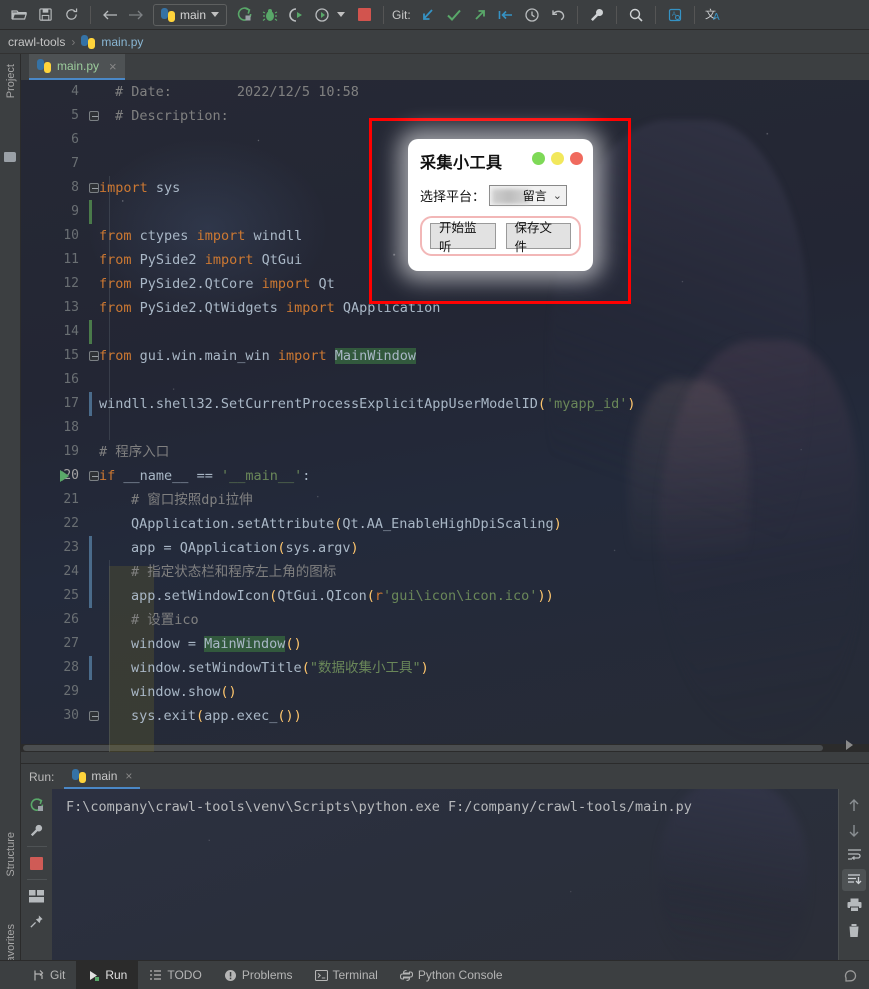  Describe the element at coordinates (538, 237) in the screenshot. I see `save-file-button: 保存文件` at that location.